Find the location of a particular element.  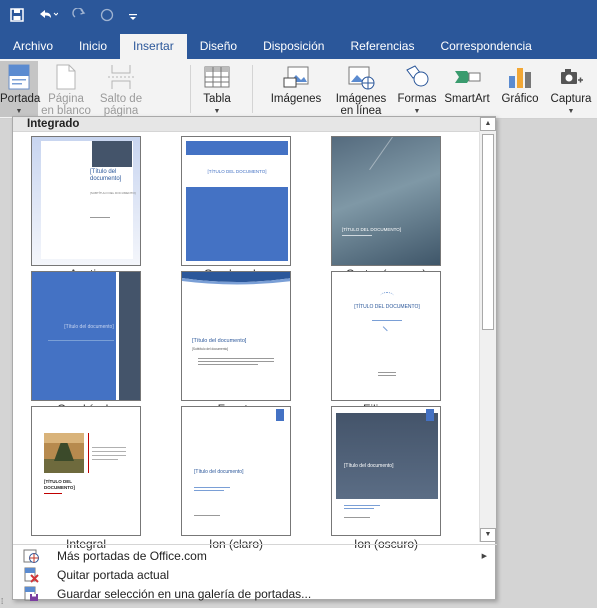

portada-label: Portada is located at coordinates (20, 99).